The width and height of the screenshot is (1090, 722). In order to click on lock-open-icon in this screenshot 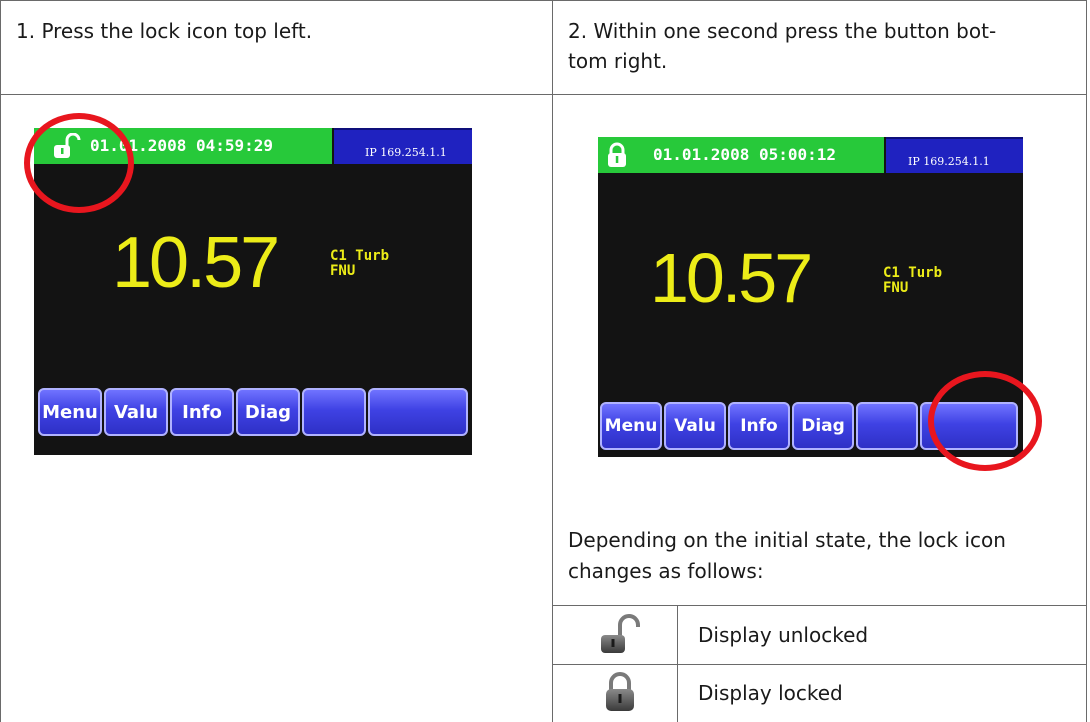, I will do `click(622, 636)`.